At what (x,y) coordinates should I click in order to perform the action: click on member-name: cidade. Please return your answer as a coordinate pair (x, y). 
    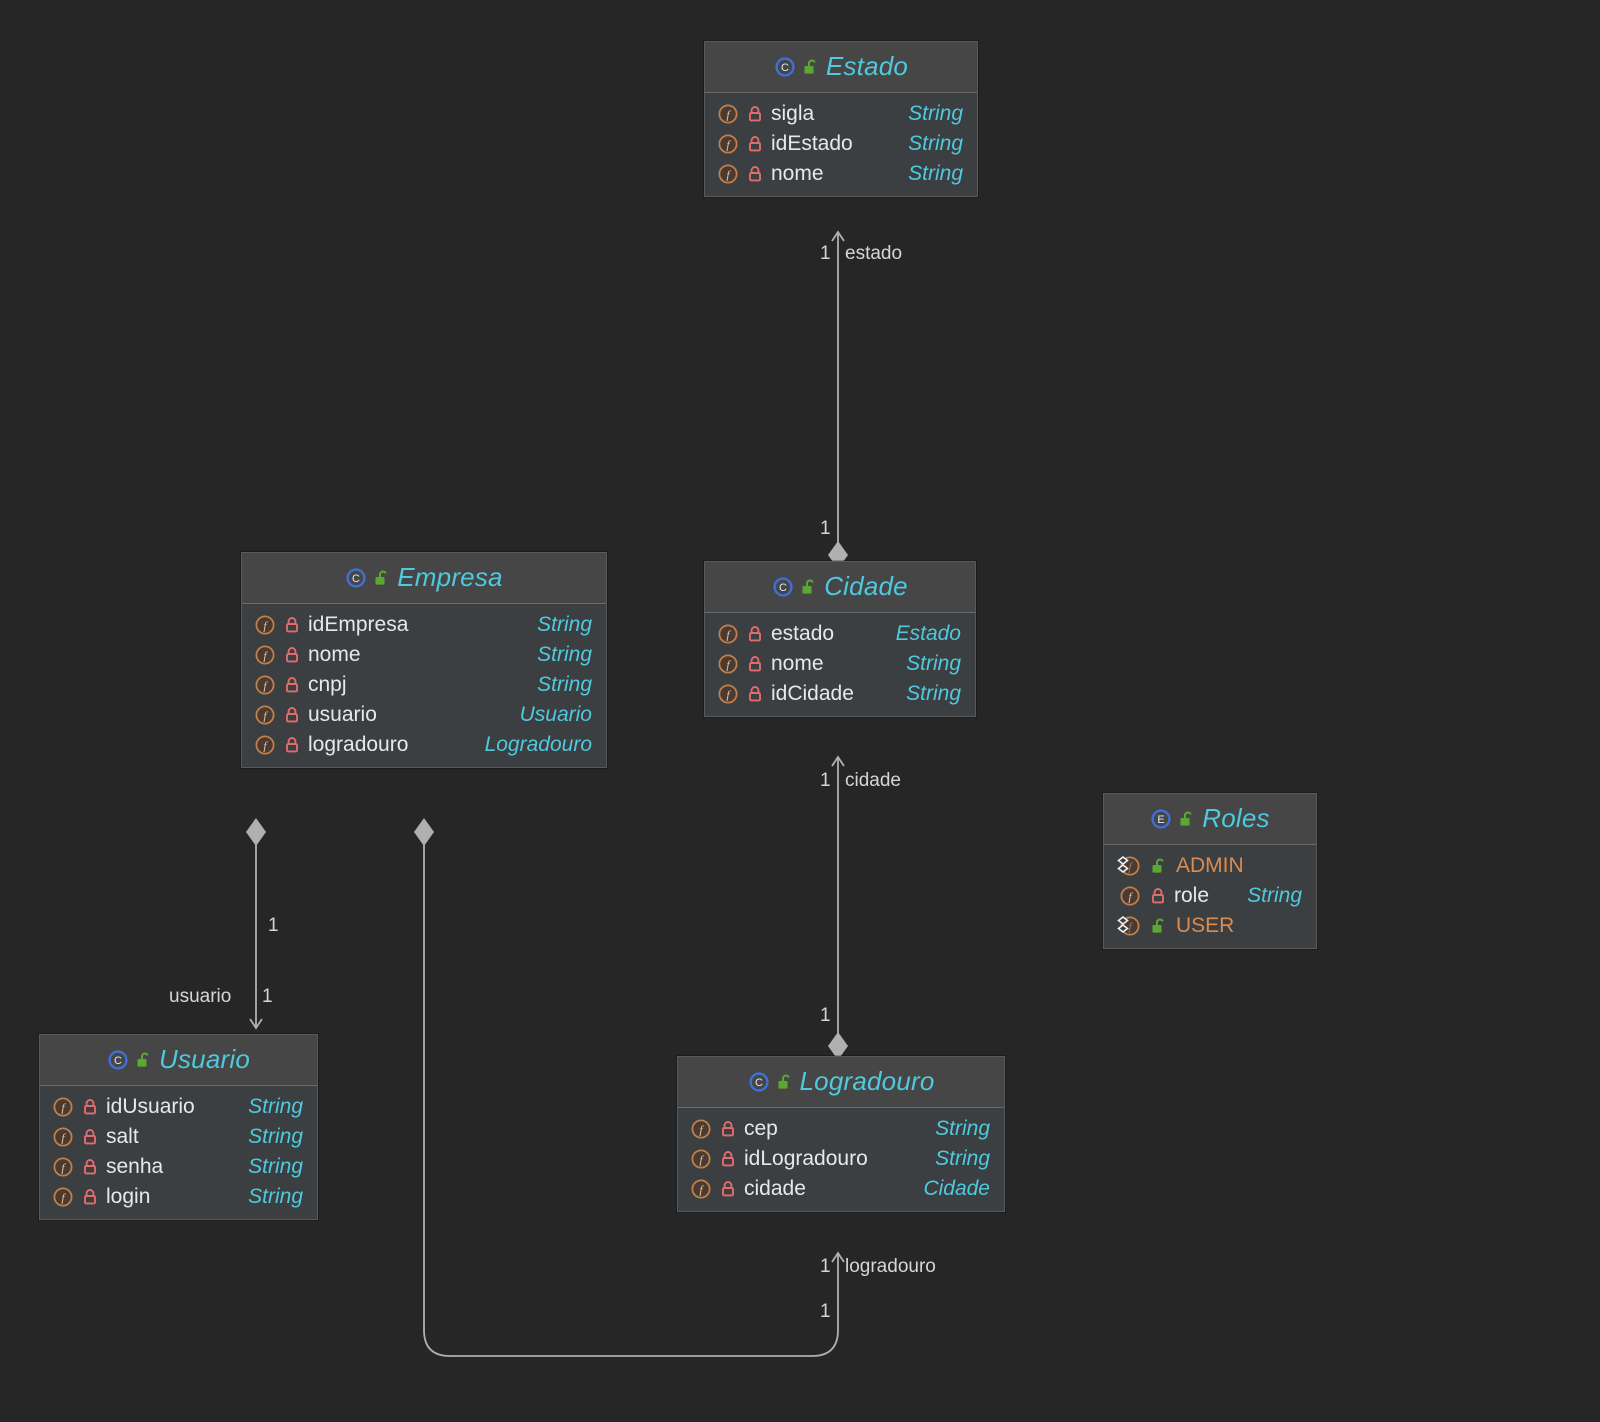
    Looking at the image, I should click on (775, 1188).